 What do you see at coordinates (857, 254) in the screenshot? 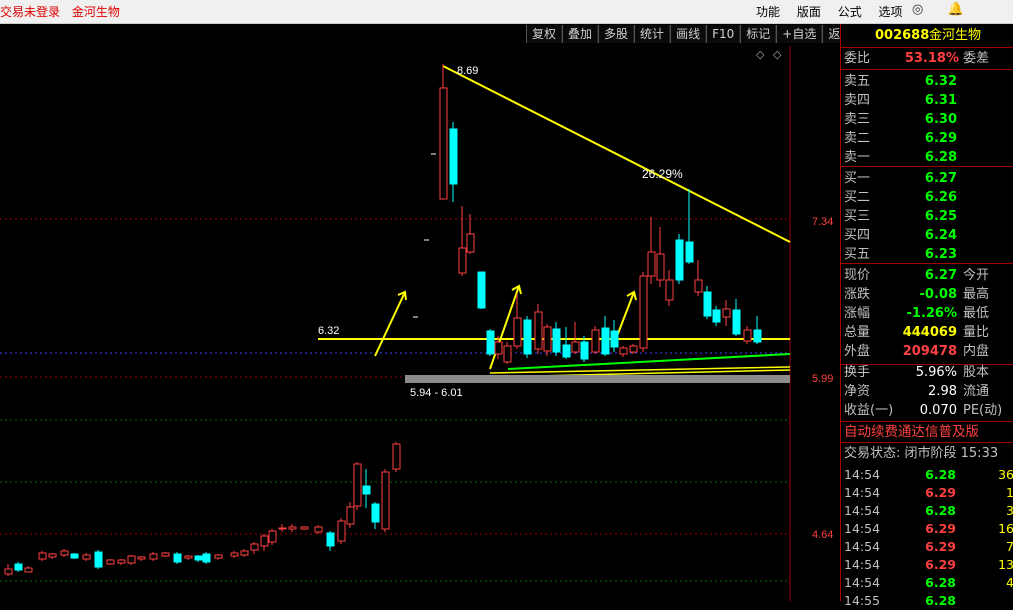
I see `bid-label: 买五` at bounding box center [857, 254].